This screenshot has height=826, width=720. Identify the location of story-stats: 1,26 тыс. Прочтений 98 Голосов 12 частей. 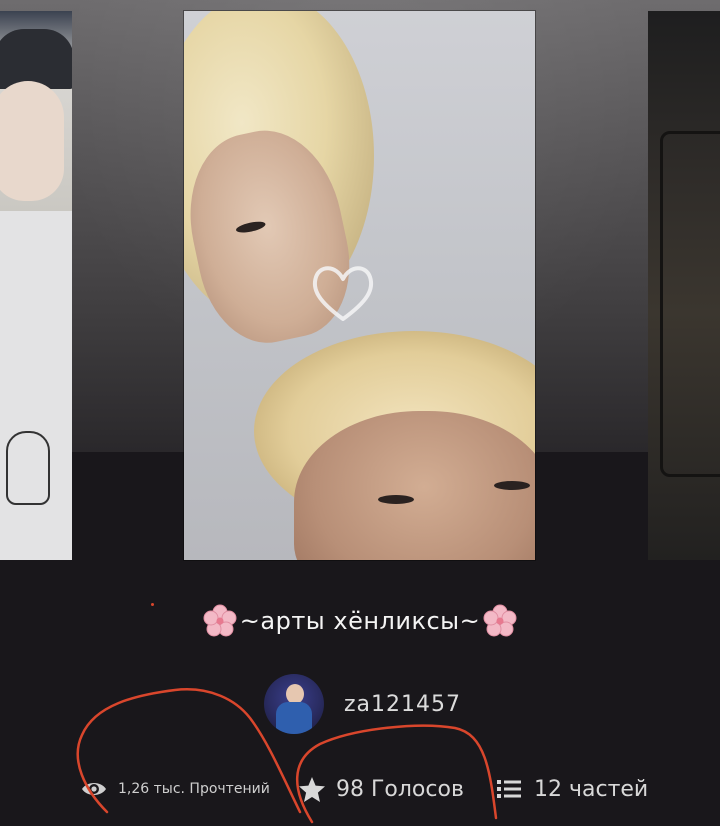
(360, 789).